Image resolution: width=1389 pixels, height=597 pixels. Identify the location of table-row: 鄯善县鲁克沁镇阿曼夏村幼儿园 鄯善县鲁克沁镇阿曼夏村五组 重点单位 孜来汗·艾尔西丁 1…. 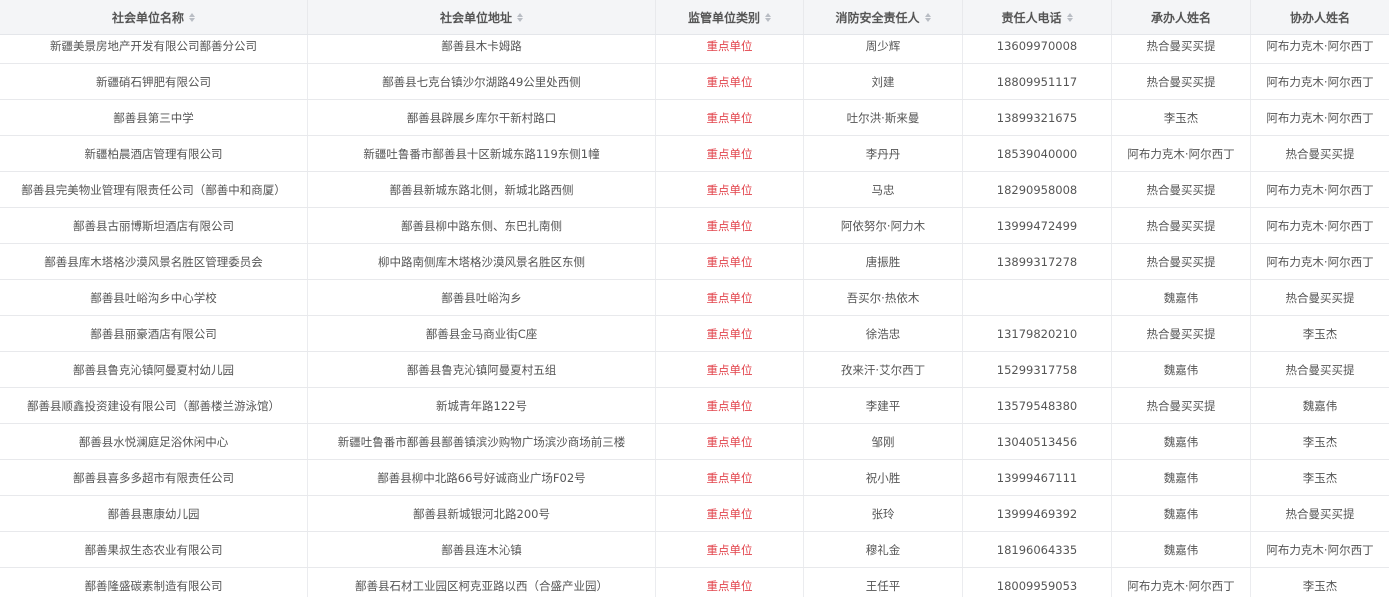
(694, 370).